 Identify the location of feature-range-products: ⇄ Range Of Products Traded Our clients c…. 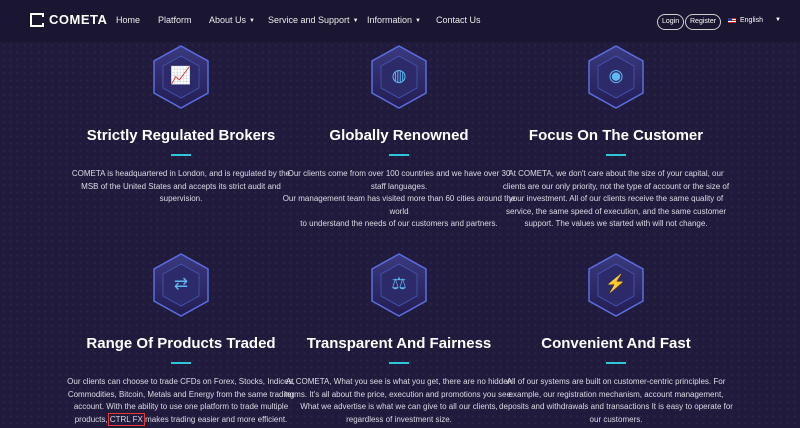
(181, 339).